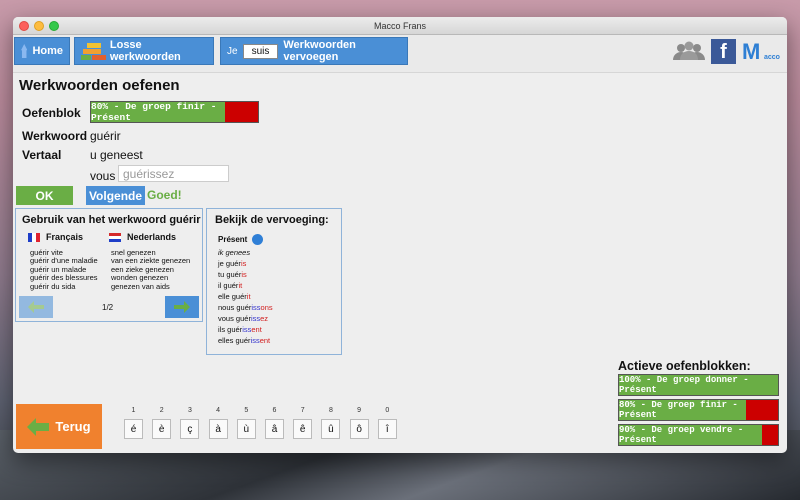 The height and width of the screenshot is (500, 800). What do you see at coordinates (154, 112) in the screenshot?
I see `oefenblok-text: 80% - De groep finir - Présent` at bounding box center [154, 112].